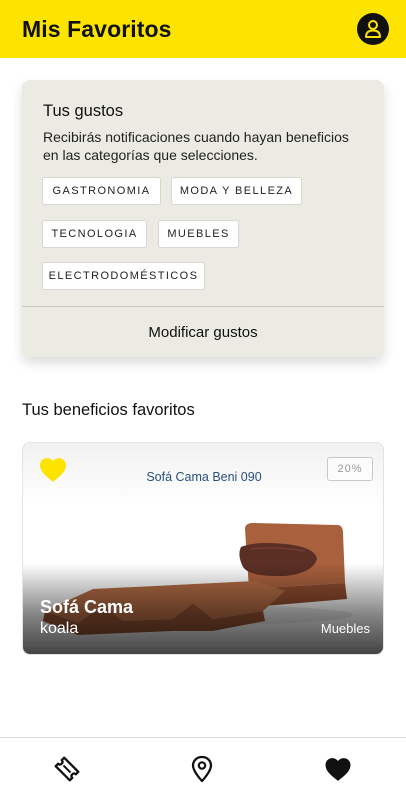  What do you see at coordinates (203, 332) in the screenshot?
I see `modify-preferences-button: Modificar gustos` at bounding box center [203, 332].